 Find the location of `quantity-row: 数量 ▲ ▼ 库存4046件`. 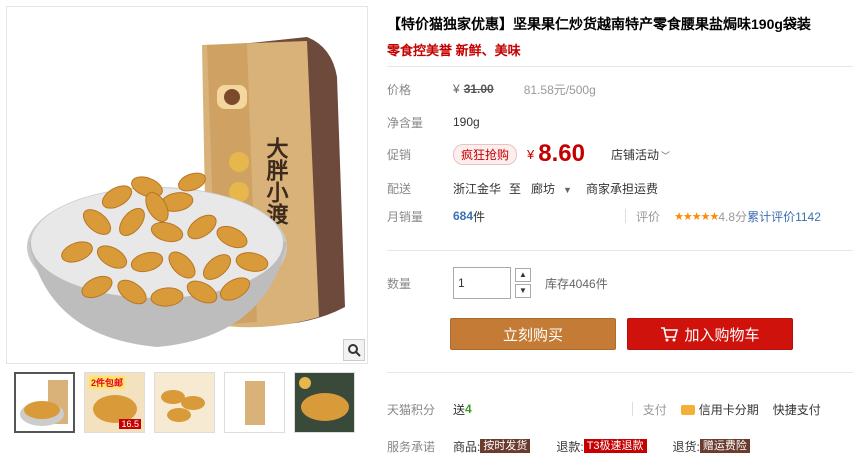

quantity-row: 数量 ▲ ▼ 库存4046件 is located at coordinates (497, 283).